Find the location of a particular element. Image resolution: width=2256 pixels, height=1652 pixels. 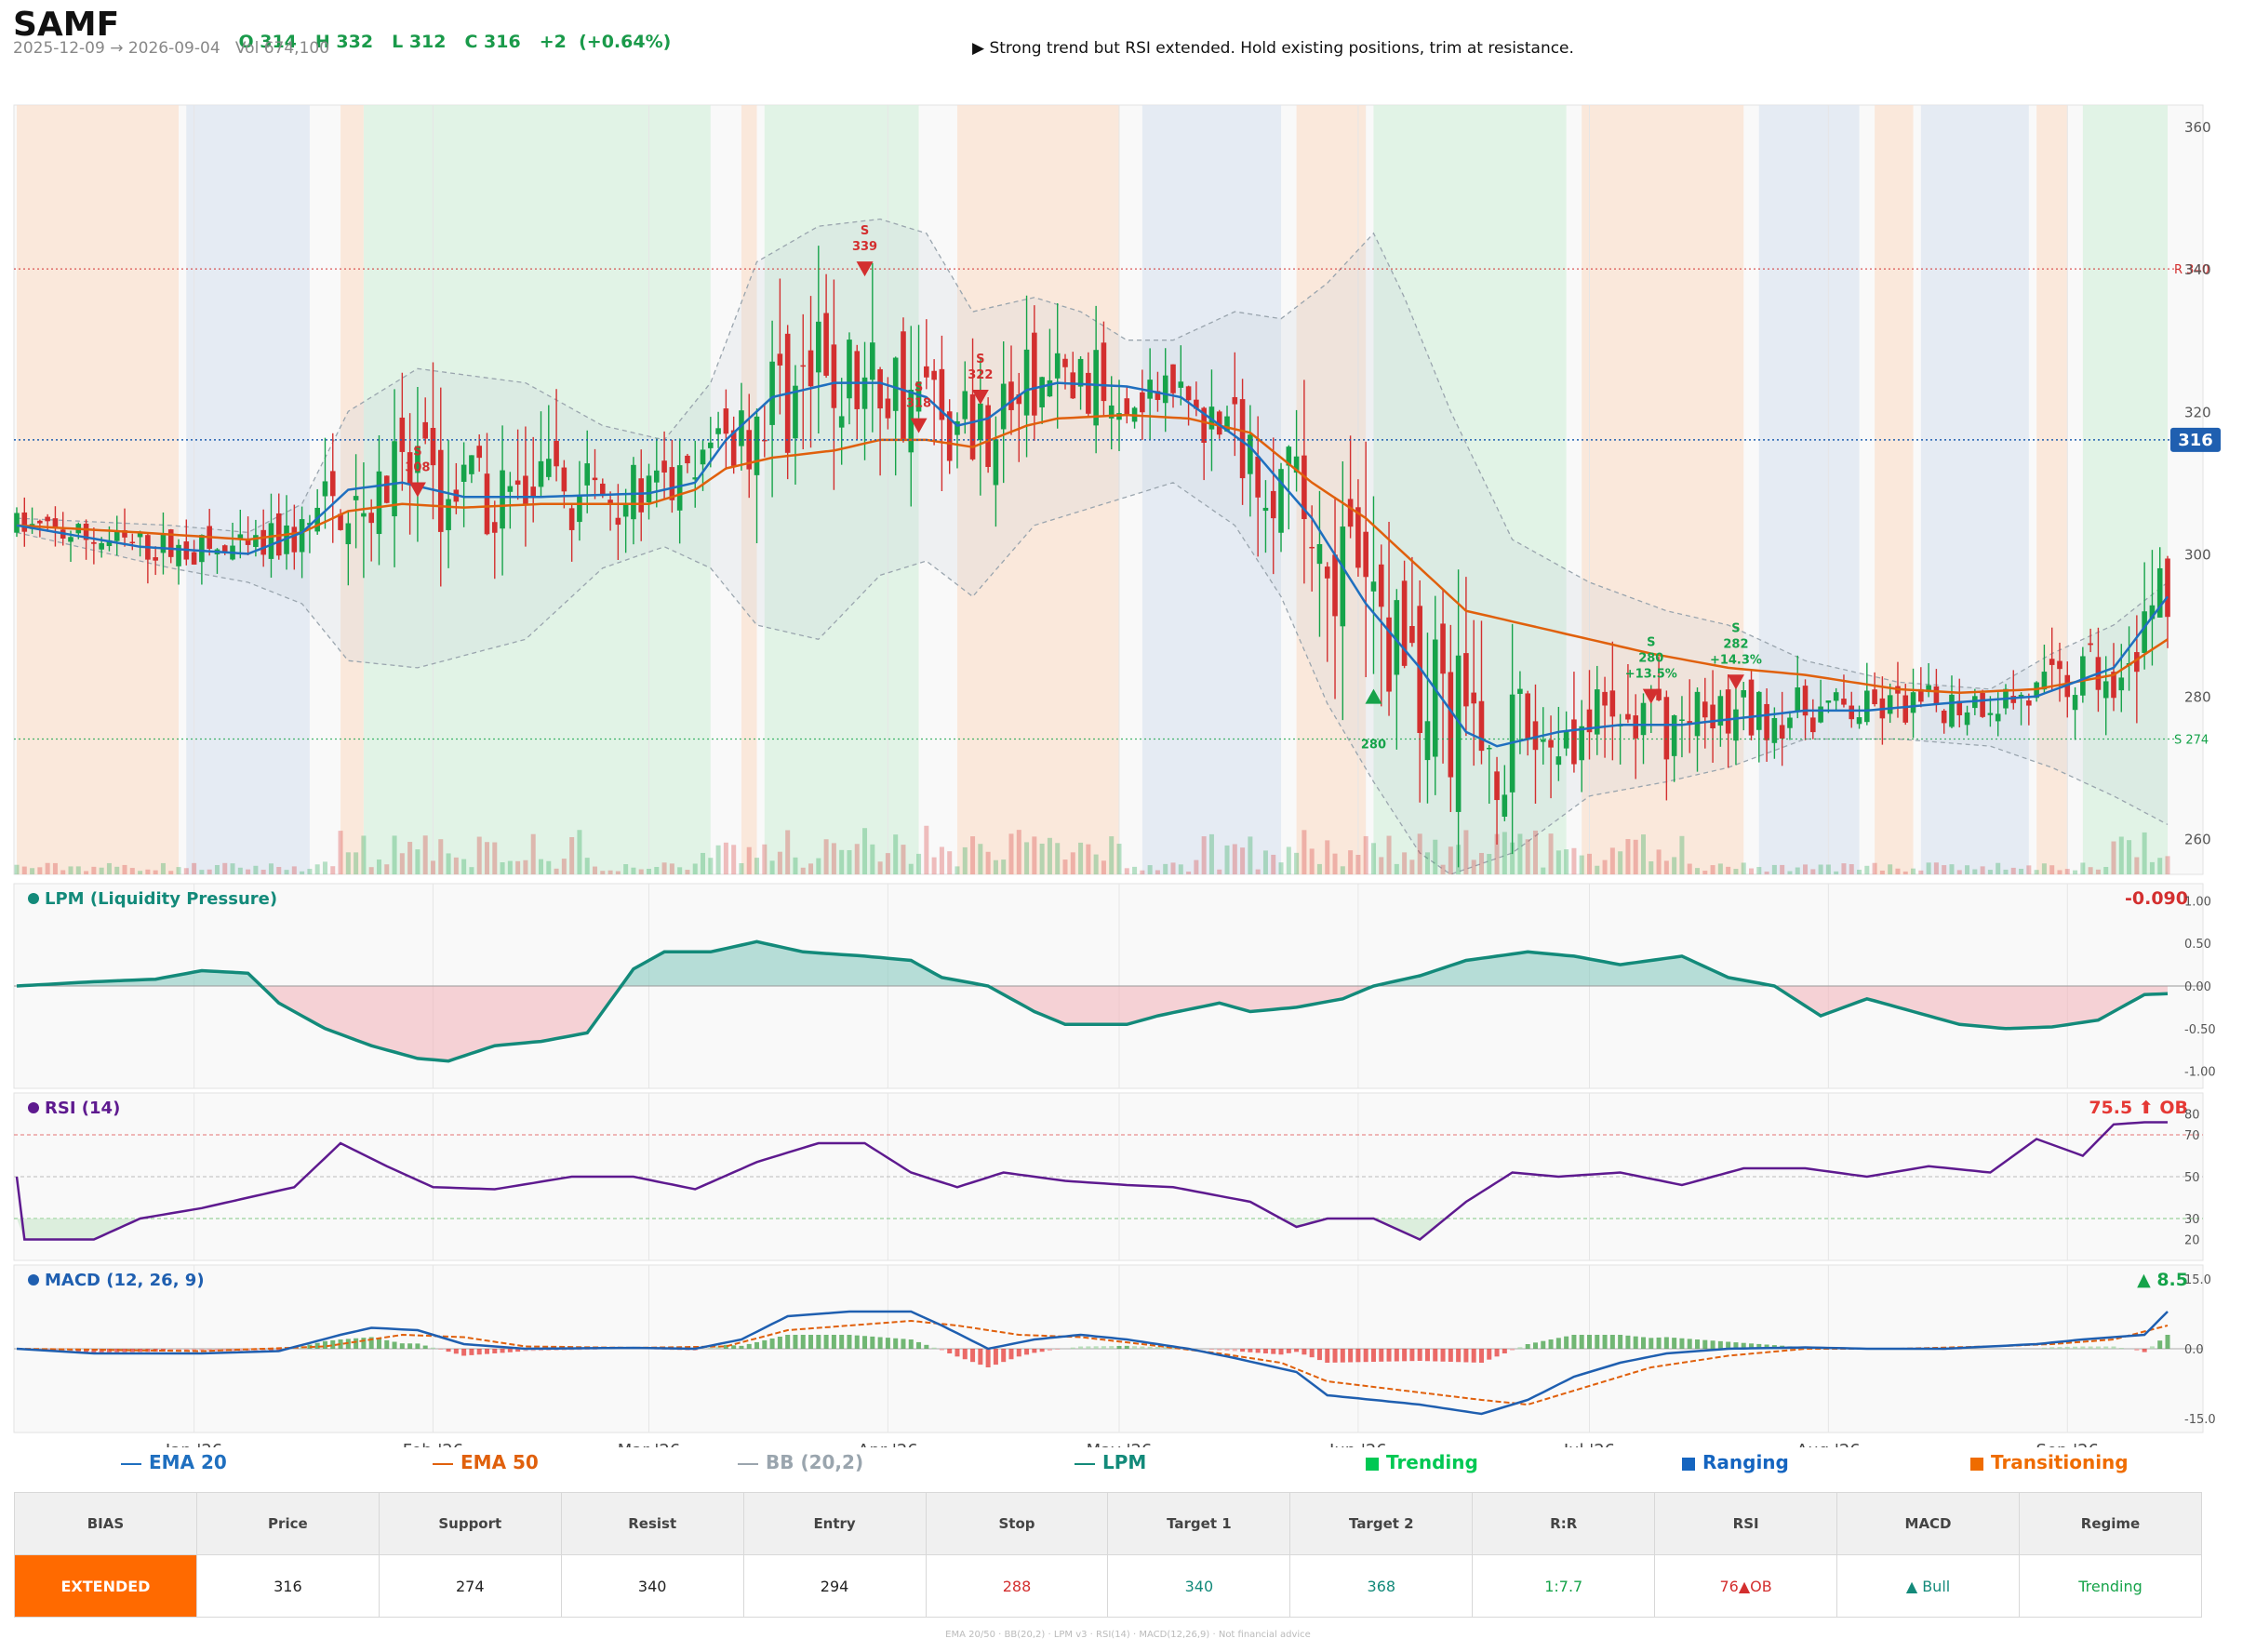

table-header-cell: R:R is located at coordinates (1564, 1523).